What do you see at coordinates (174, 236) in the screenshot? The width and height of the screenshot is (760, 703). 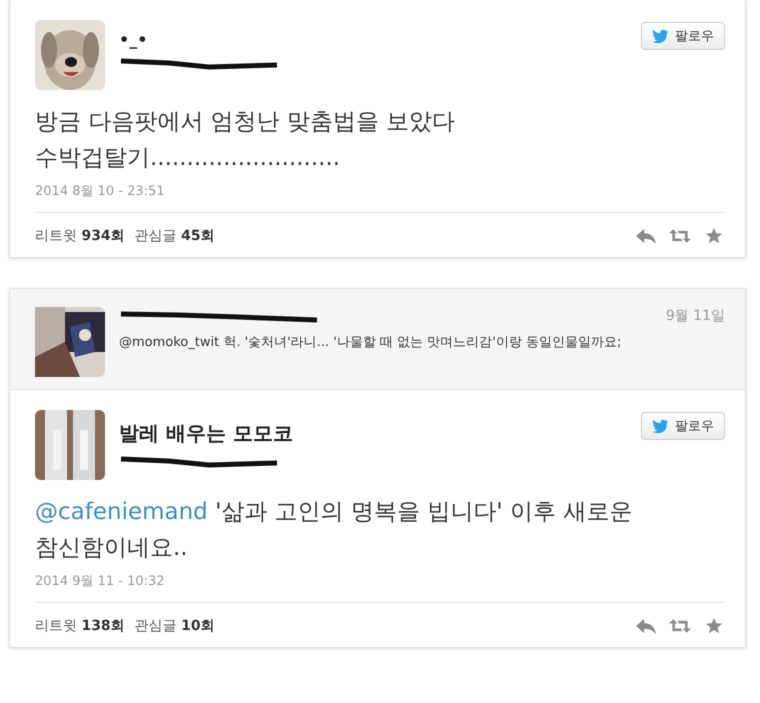 I see `stat-count: 관심글 45회` at bounding box center [174, 236].